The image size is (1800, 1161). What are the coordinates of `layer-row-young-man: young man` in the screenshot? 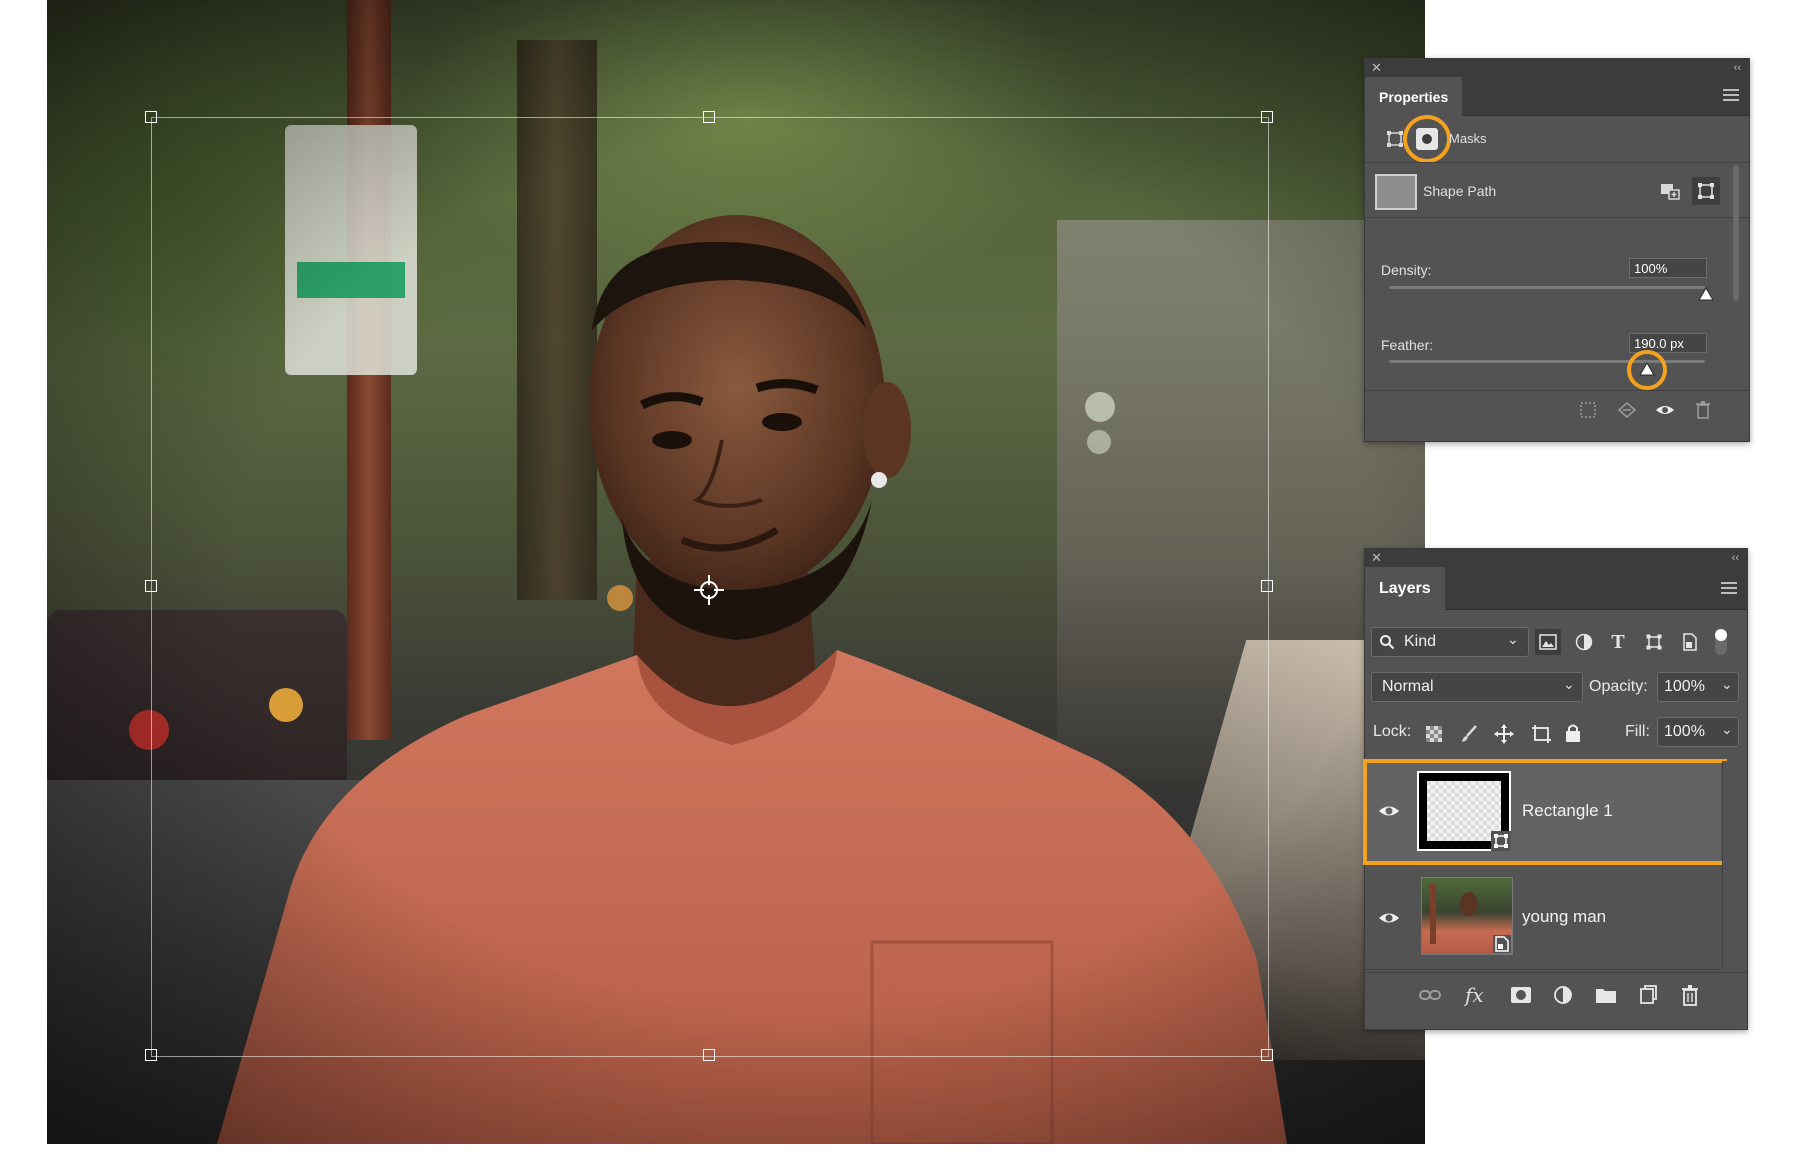 It's located at (1543, 918).